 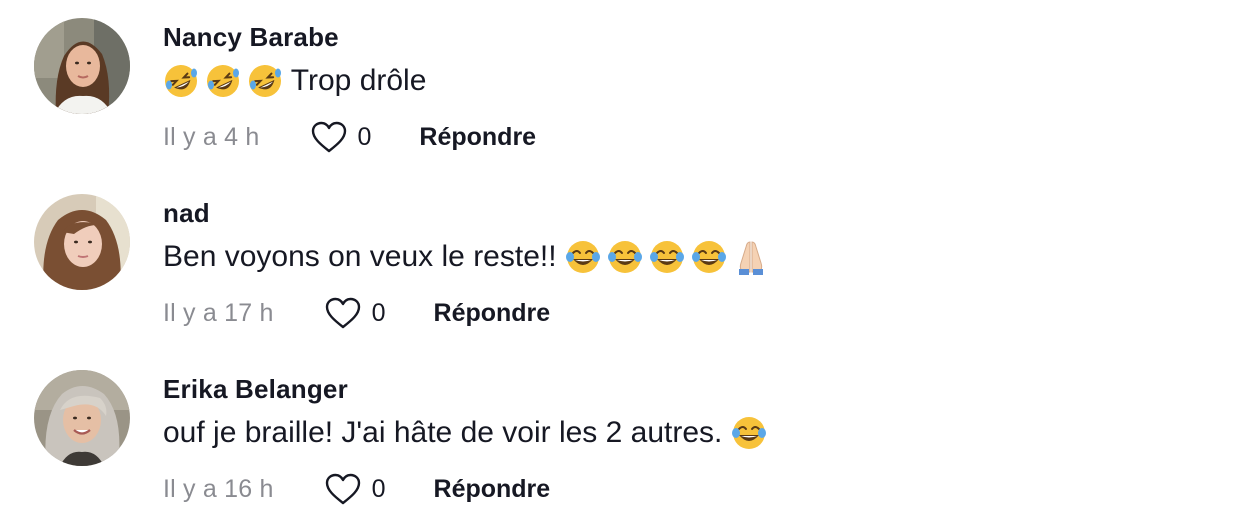 I want to click on comment-body: Trop drôle, so click(x=355, y=80).